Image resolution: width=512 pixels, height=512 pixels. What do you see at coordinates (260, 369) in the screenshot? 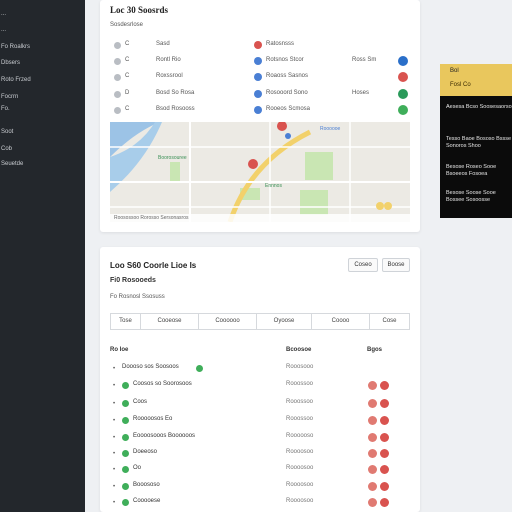
I see `table-row: • Doooso sos Soosoos Rooosooo` at bounding box center [260, 369].